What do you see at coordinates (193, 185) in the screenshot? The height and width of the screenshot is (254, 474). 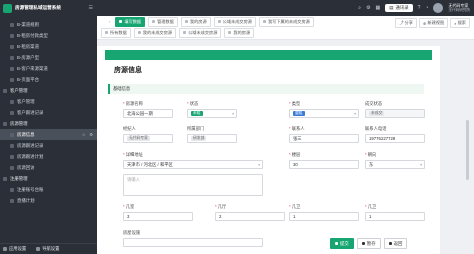 I see `address-detail-textarea: 请输入` at bounding box center [193, 185].